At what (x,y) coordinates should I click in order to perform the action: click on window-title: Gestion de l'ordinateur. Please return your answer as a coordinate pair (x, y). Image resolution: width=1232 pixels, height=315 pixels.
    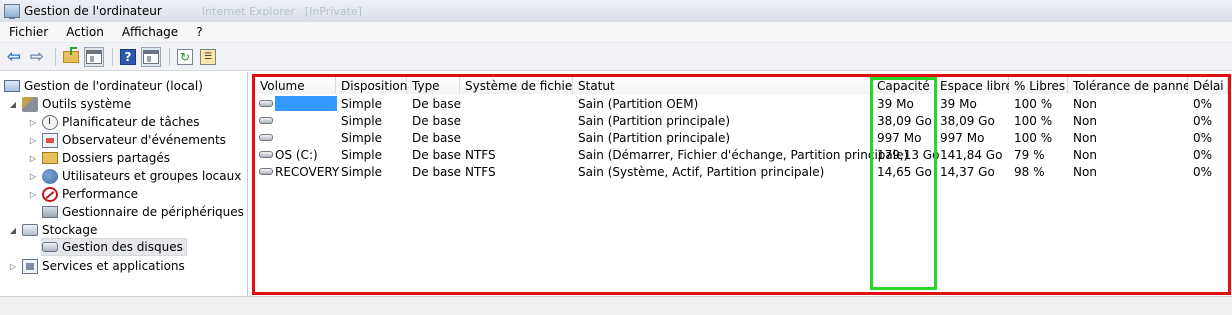
    Looking at the image, I should click on (93, 11).